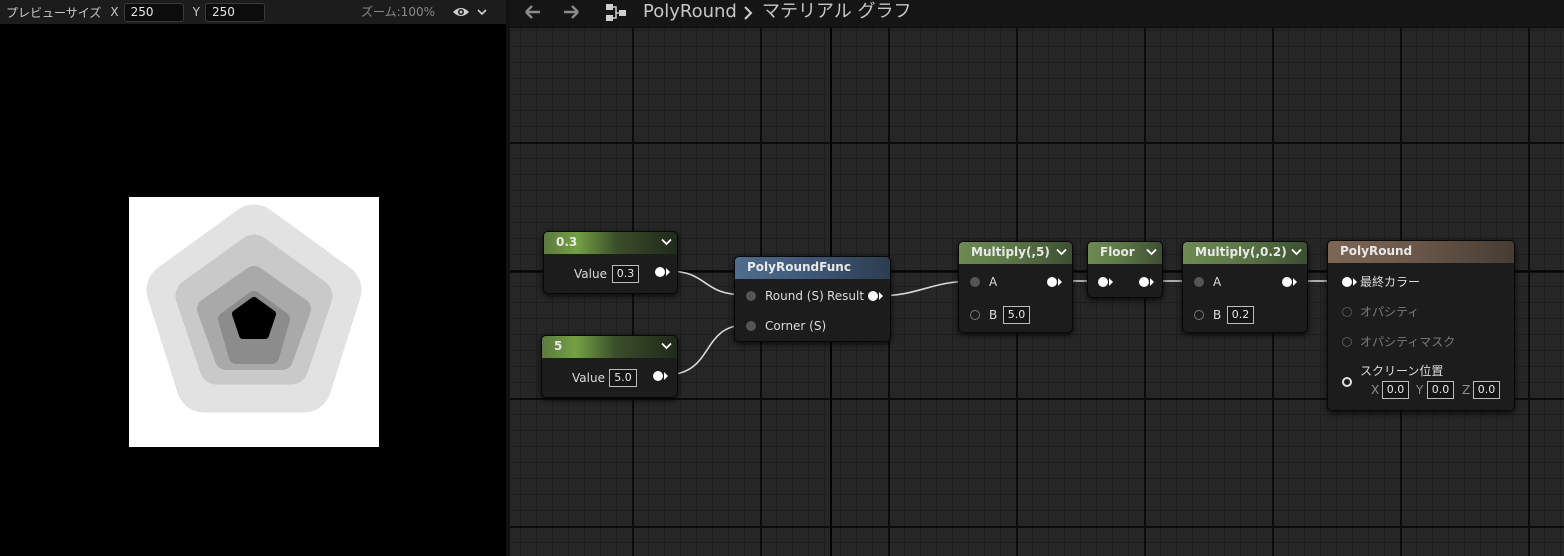 The image size is (1564, 556). Describe the element at coordinates (1420, 390) in the screenshot. I see `screen-position-y-label: Y` at that location.